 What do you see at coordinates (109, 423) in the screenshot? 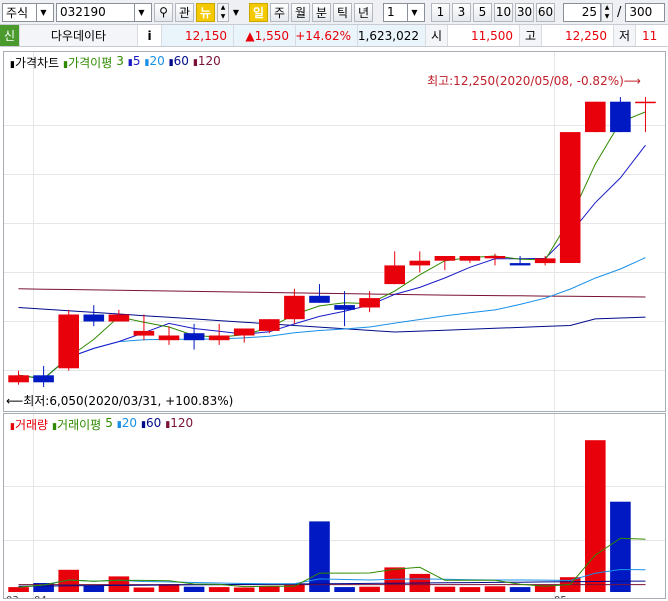
I see `legend-vma5: 5` at bounding box center [109, 423].